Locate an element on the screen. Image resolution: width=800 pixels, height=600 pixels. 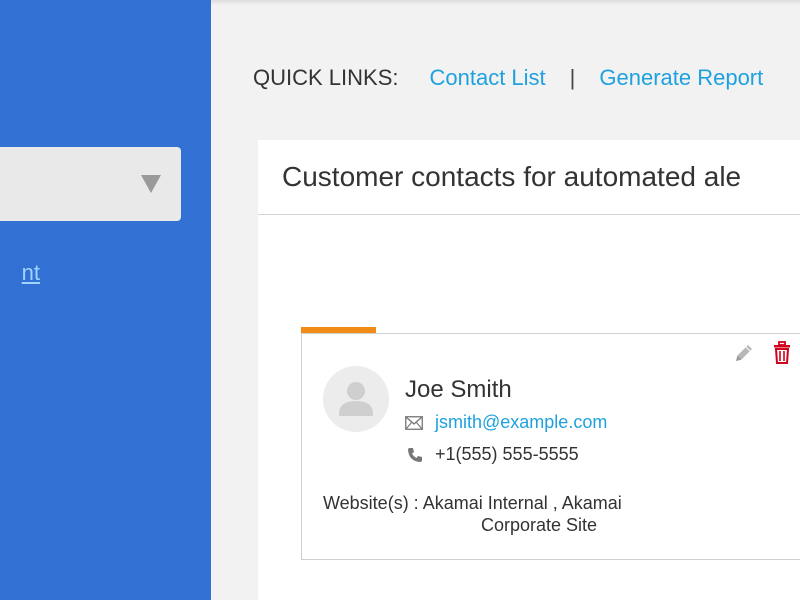
sidebar-link: nt is located at coordinates (20, 273).